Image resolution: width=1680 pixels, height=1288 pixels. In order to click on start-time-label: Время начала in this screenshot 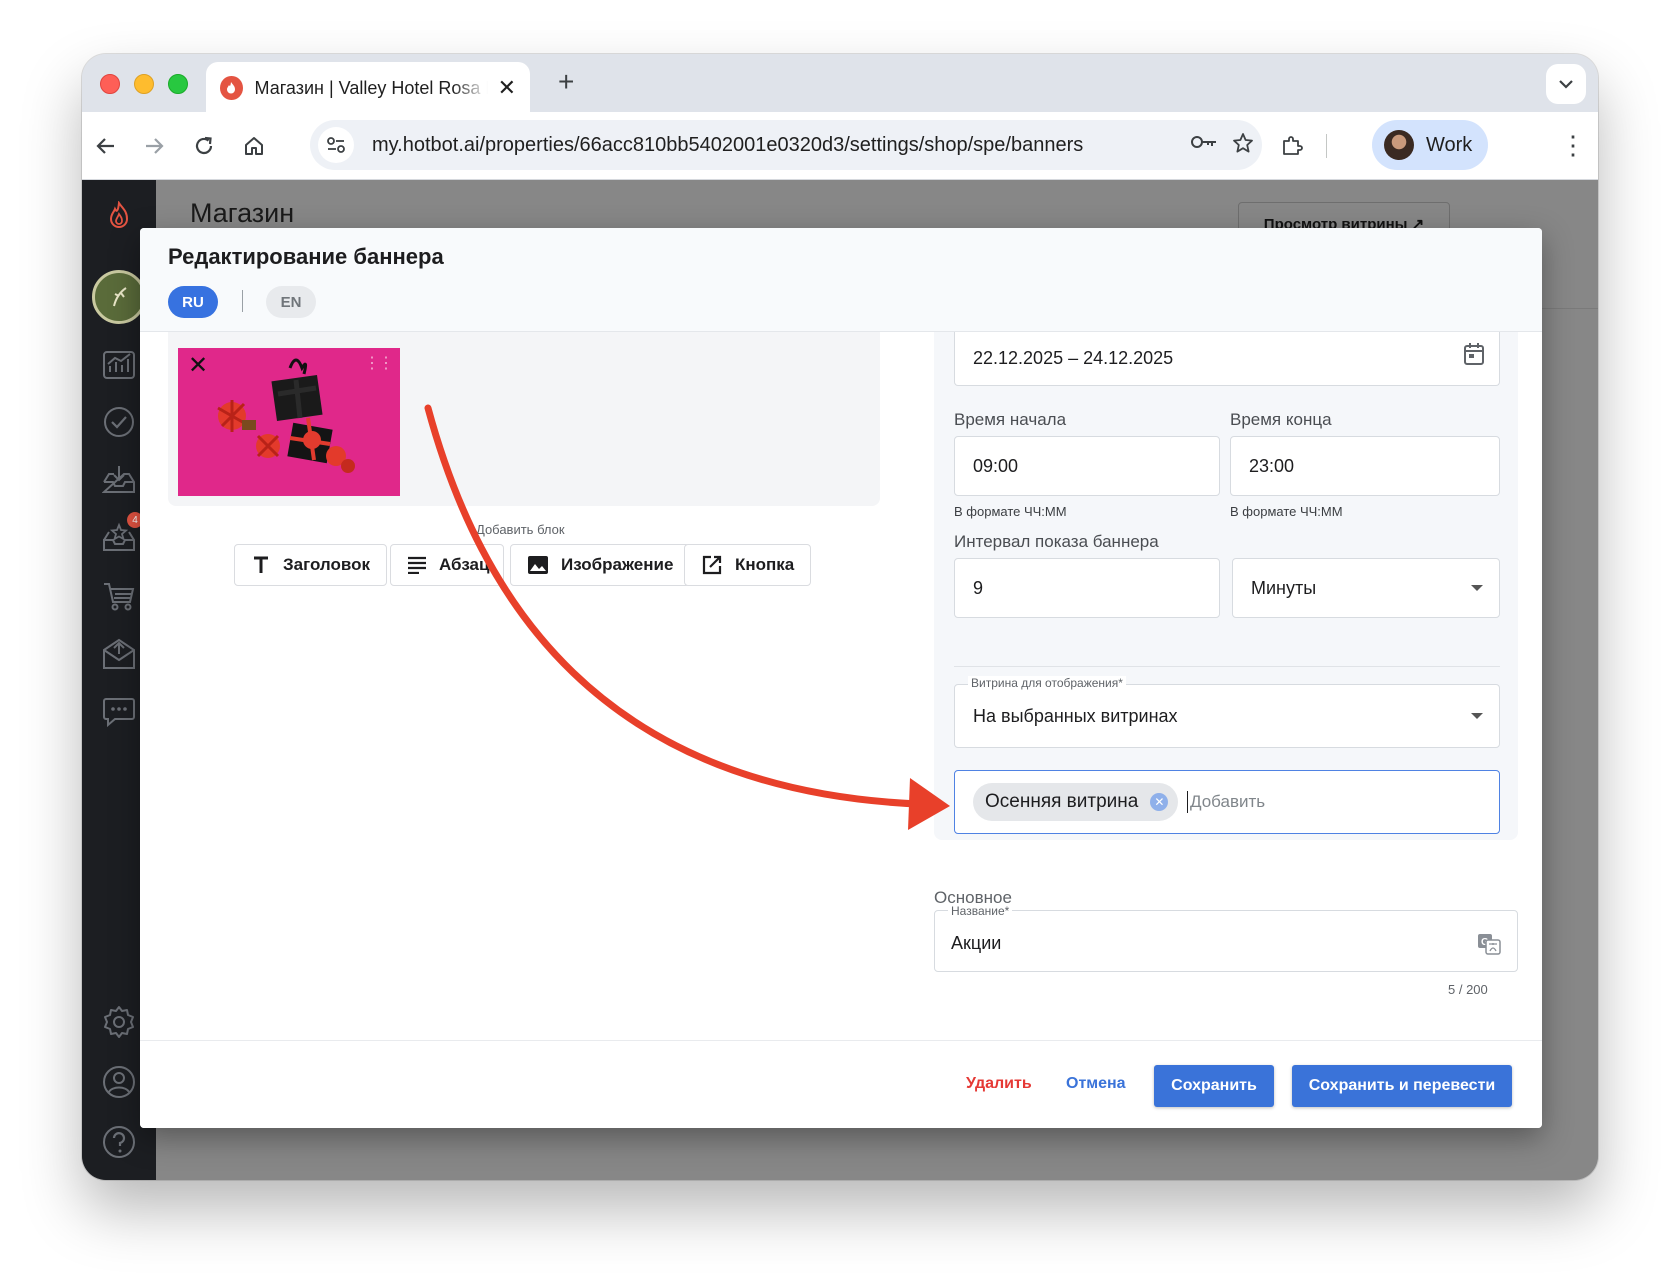, I will do `click(1010, 419)`.